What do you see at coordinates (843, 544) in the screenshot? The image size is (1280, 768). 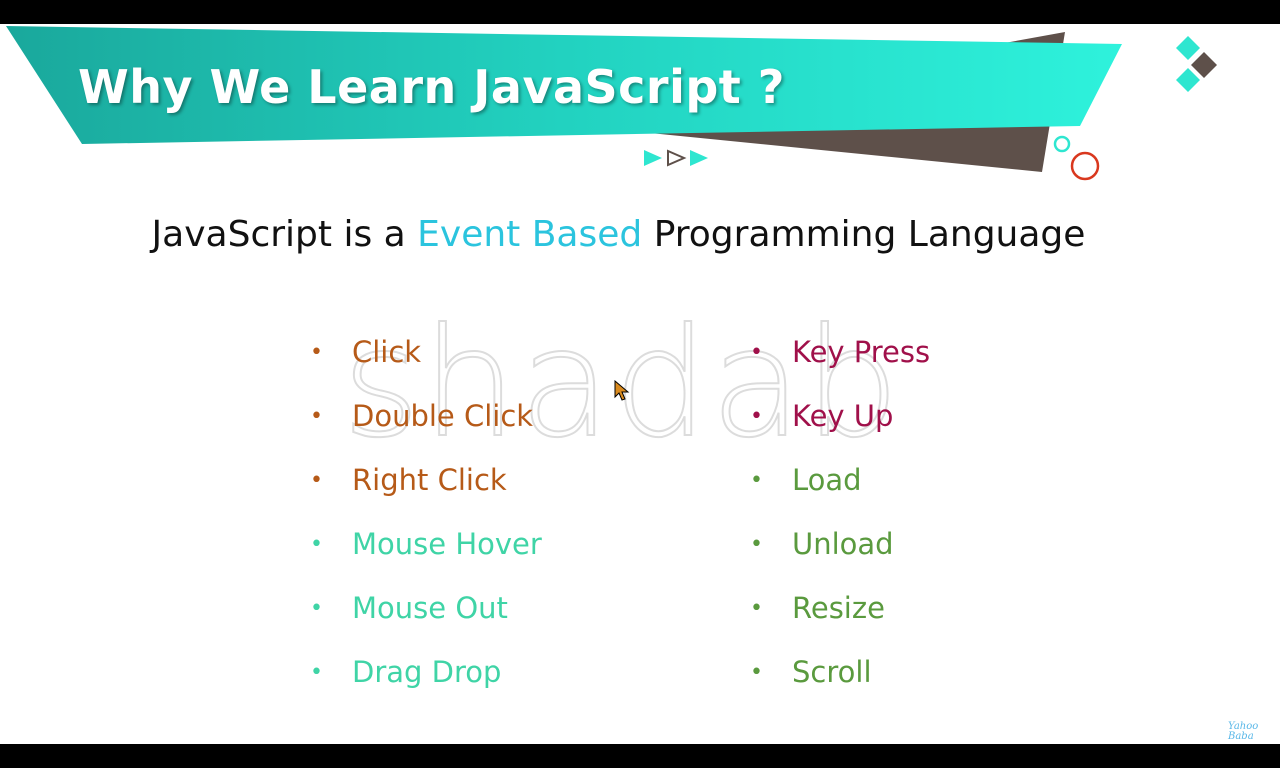 I see `list-item-label: Unload` at bounding box center [843, 544].